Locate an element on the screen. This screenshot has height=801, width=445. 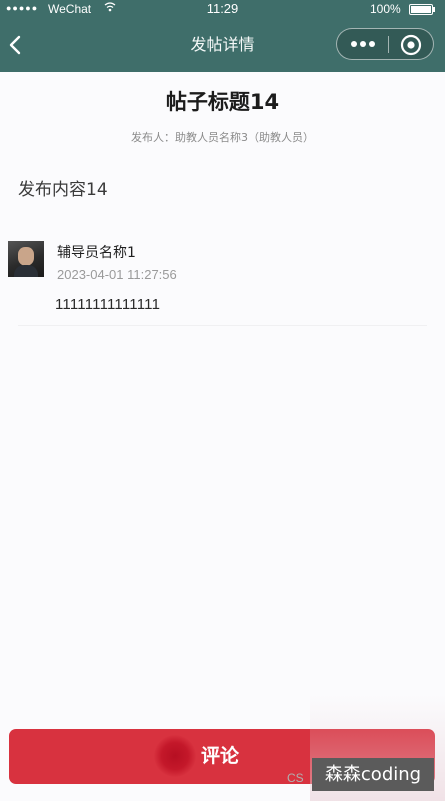
watermark: 森森coding is located at coordinates (373, 774).